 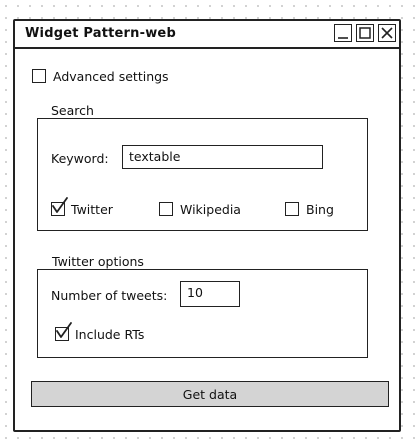 I want to click on include-rts-checkbox, so click(x=63, y=331).